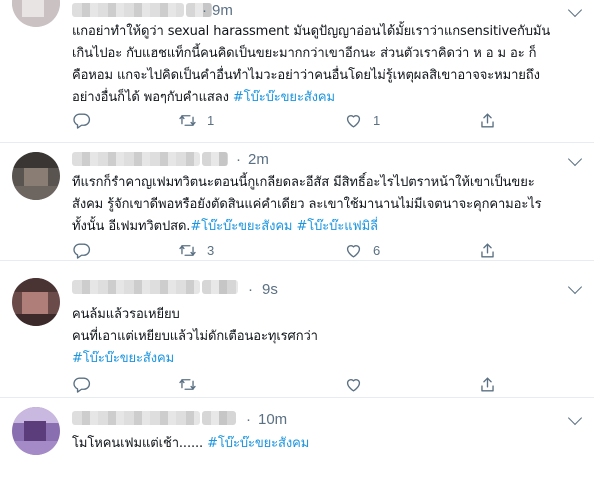  I want to click on retweet-button: 1, so click(196, 120).